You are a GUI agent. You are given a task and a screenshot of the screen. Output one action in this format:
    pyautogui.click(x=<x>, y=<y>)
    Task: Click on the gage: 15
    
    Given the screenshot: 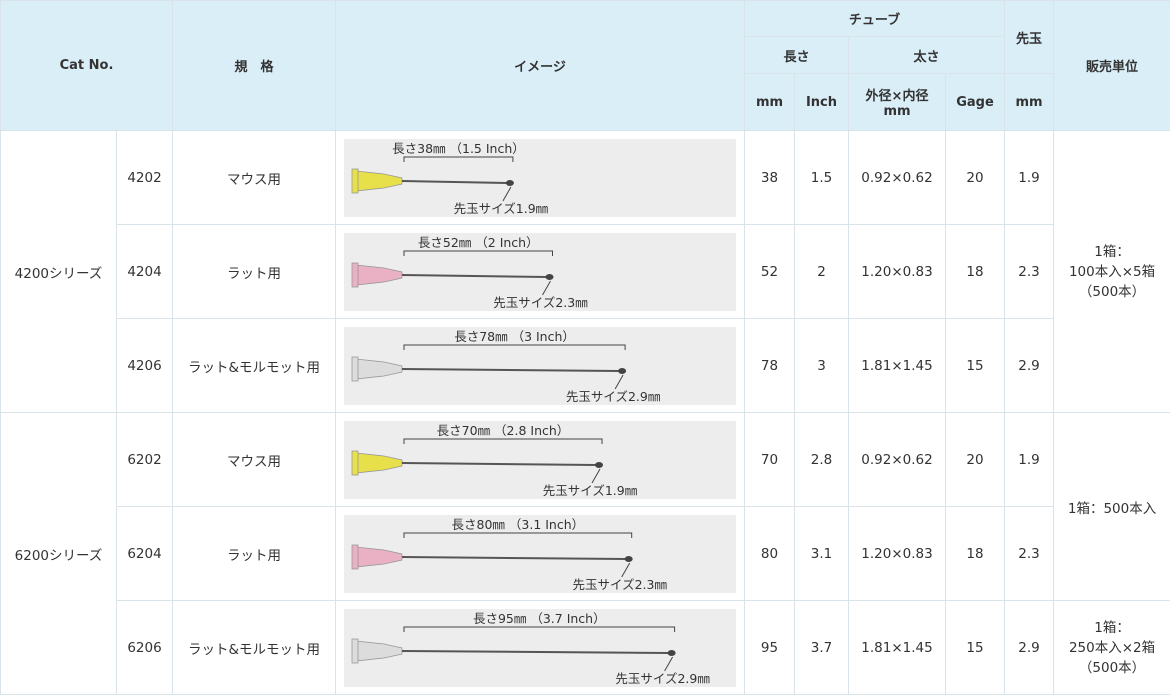 What is the action you would take?
    pyautogui.click(x=975, y=647)
    